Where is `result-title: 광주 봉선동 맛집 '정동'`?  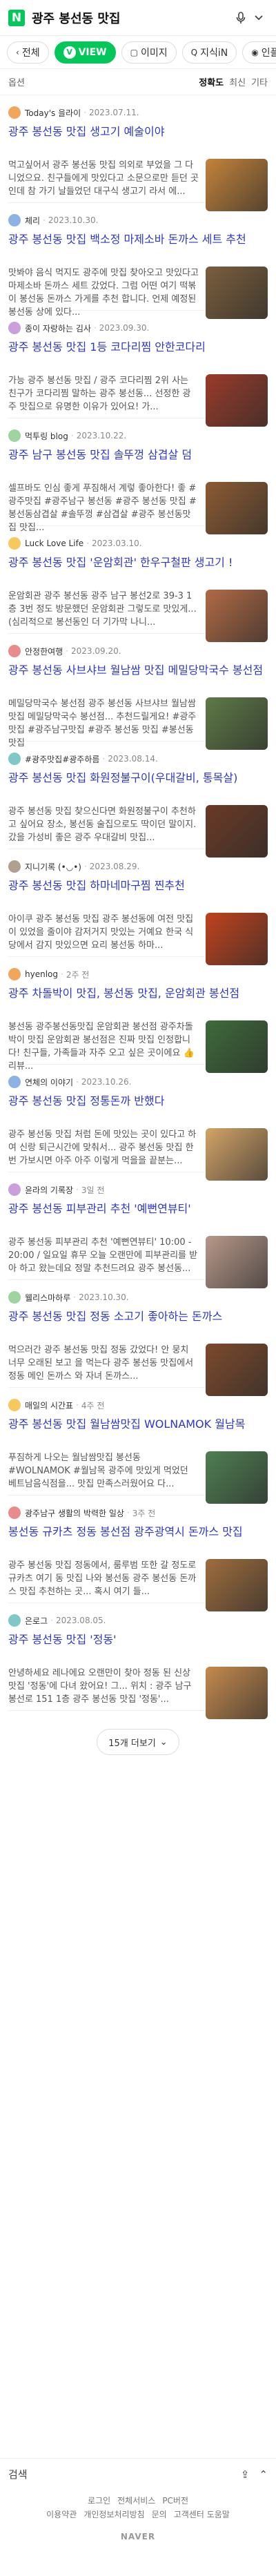
result-title: 광주 봉선동 맛집 '정동' is located at coordinates (138, 1648).